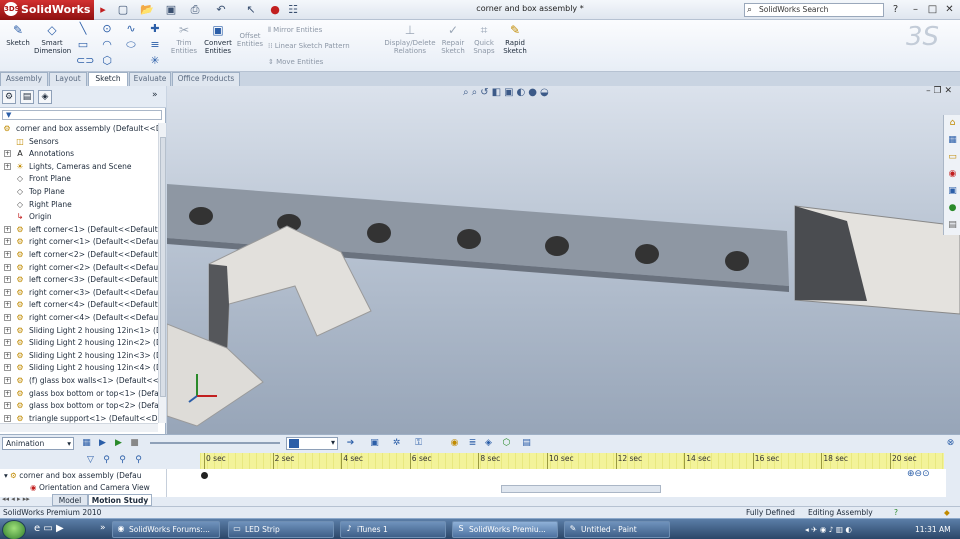 The height and width of the screenshot is (539, 960). Describe the element at coordinates (350, 443) in the screenshot. I see `playback-mode-icon: ➔` at that location.